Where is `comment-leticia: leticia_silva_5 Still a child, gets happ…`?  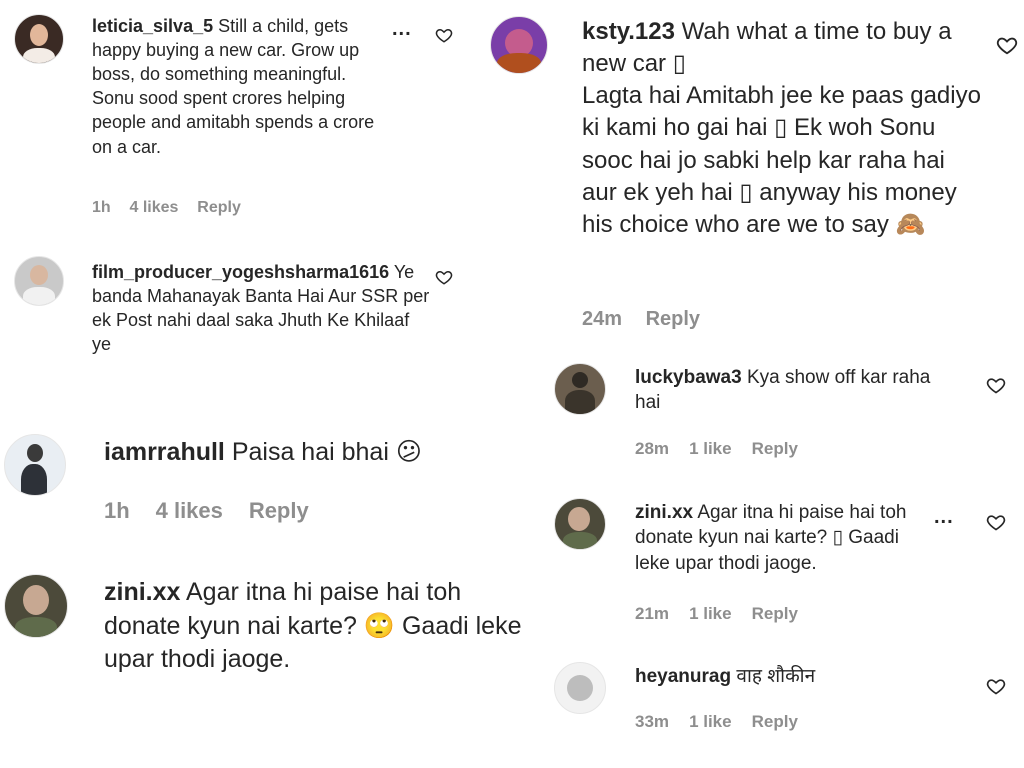 comment-leticia: leticia_silva_5 Still a child, gets happ… is located at coordinates (235, 115).